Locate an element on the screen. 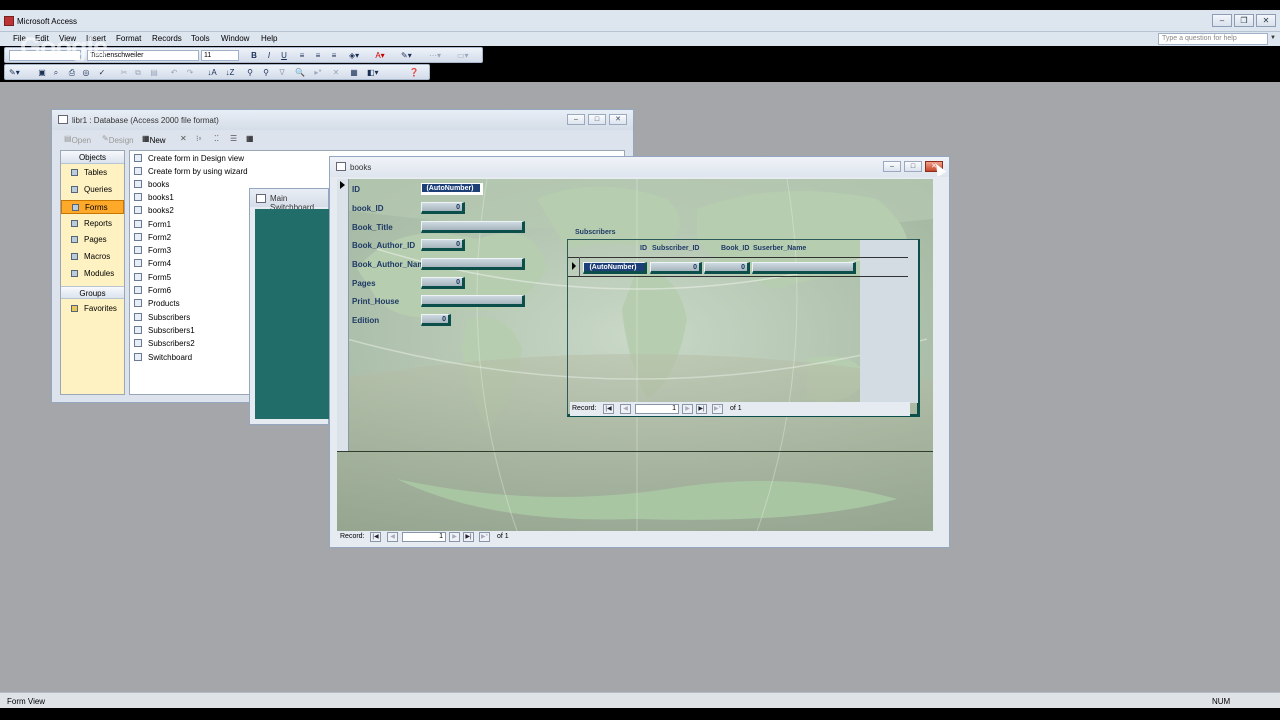  properties-icon: ▦ is located at coordinates (354, 72).